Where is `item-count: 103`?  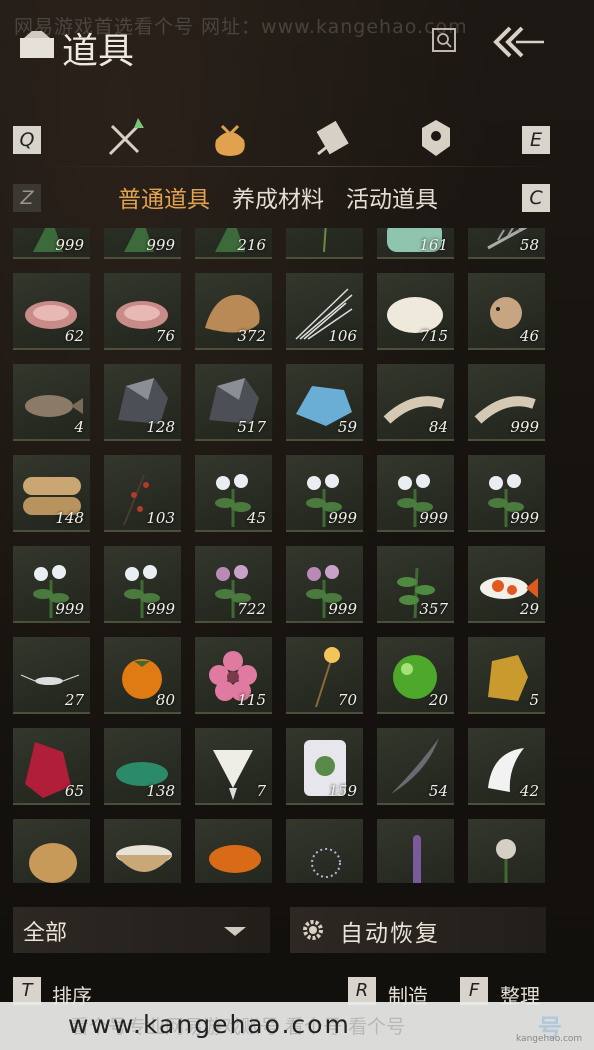
item-count: 103 is located at coordinates (160, 518).